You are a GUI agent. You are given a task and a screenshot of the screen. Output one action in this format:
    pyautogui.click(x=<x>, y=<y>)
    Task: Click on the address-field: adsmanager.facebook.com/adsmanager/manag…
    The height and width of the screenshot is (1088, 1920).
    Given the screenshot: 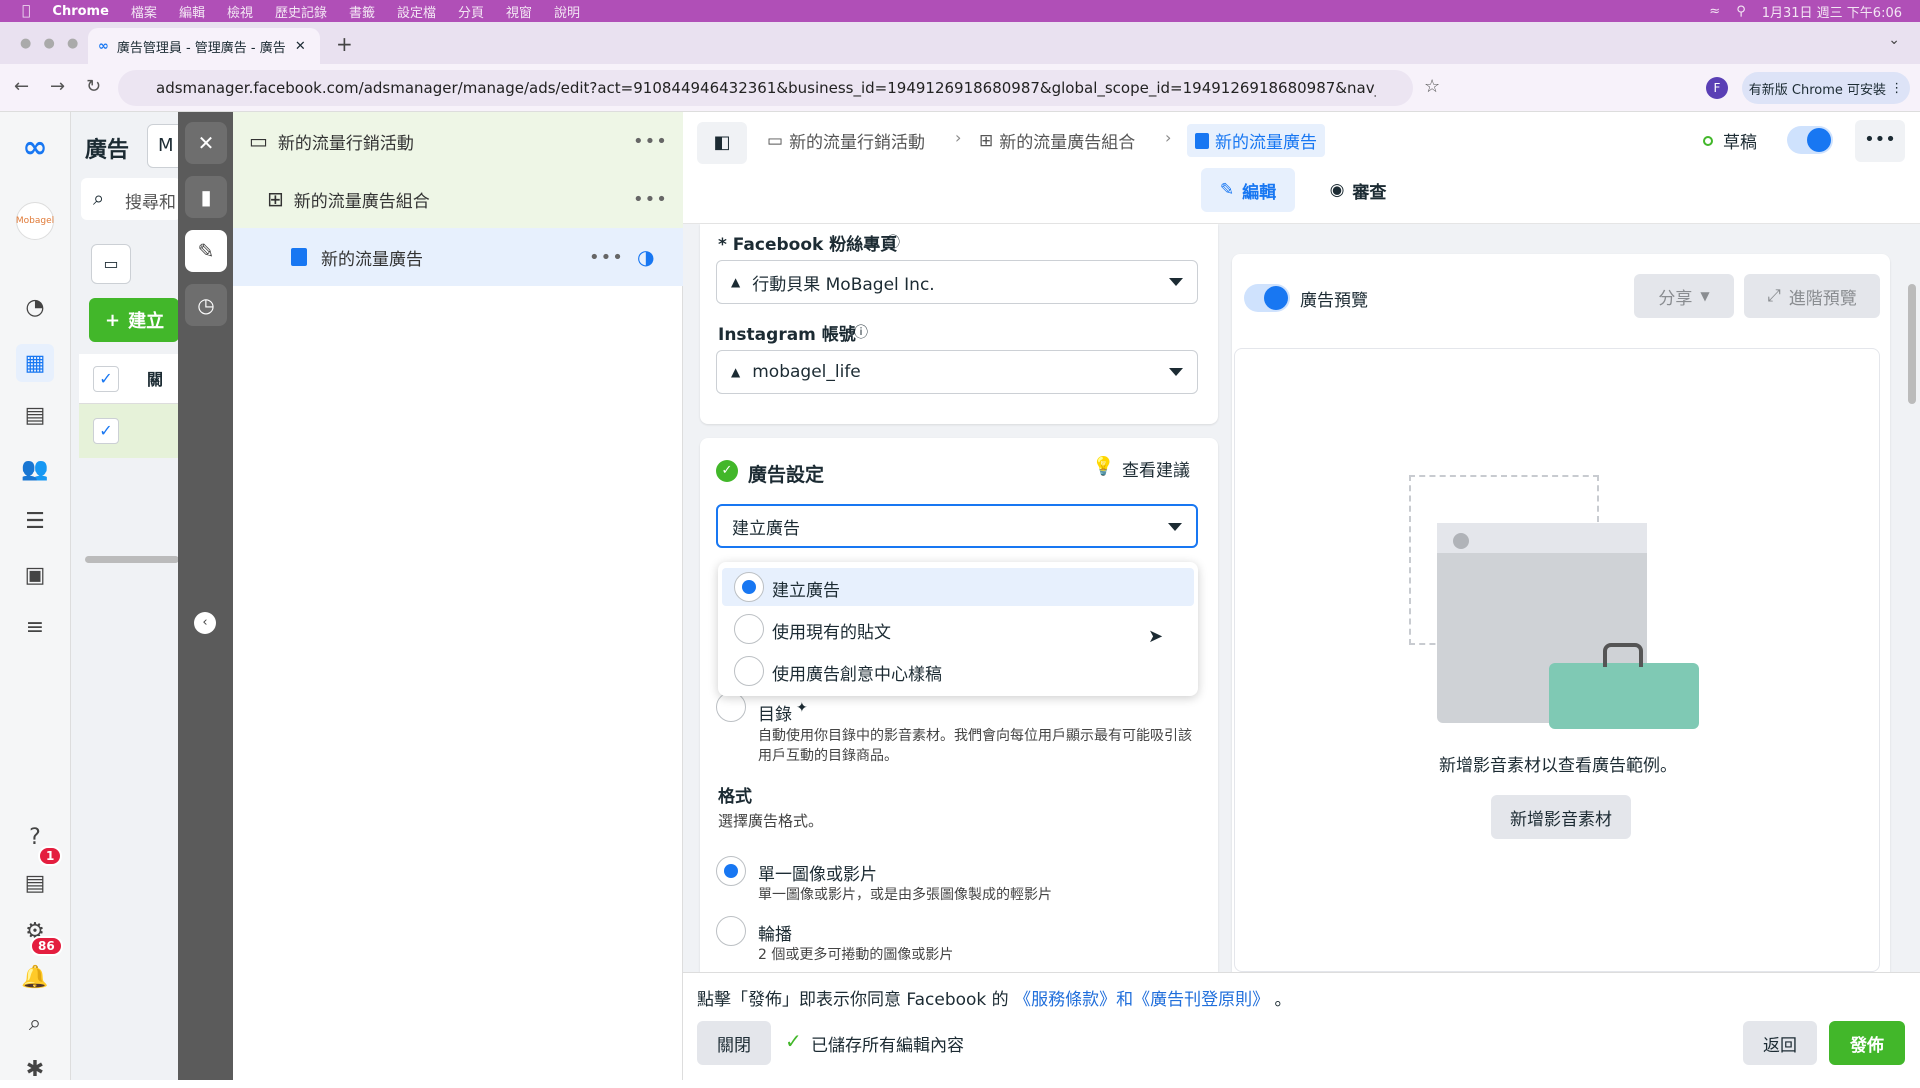 What is the action you would take?
    pyautogui.click(x=765, y=88)
    